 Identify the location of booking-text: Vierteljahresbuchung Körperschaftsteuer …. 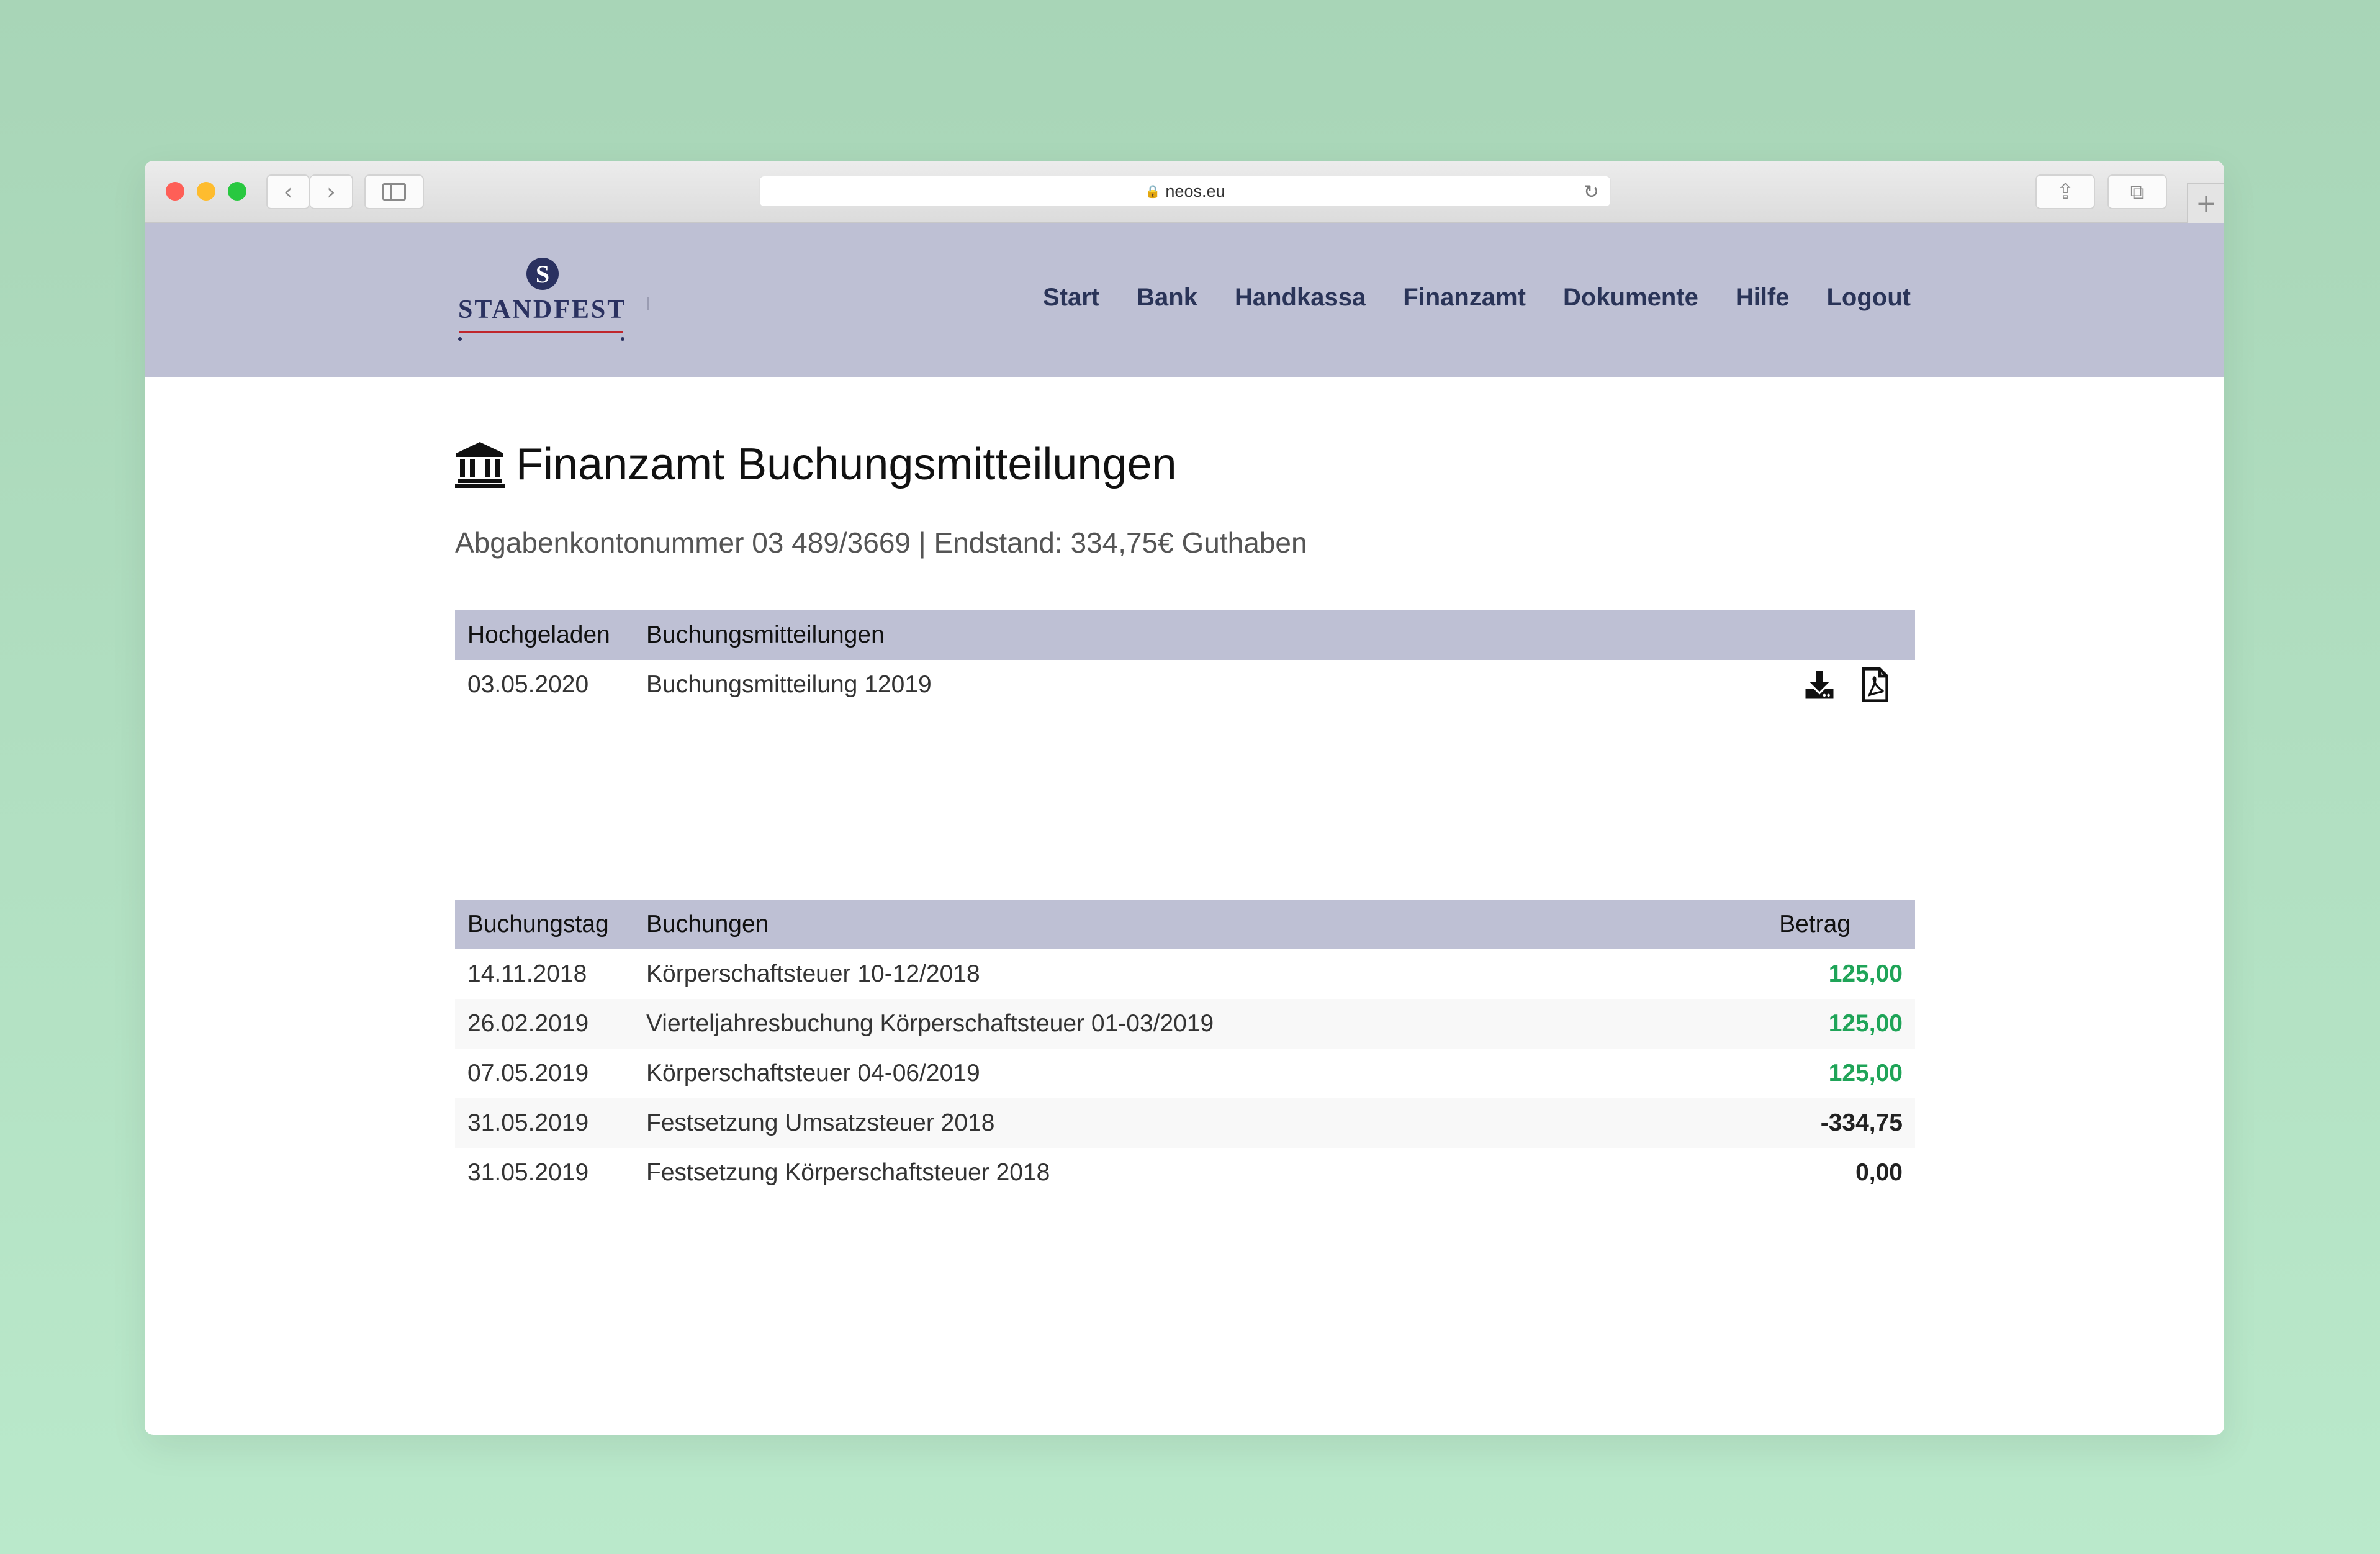
(1146, 1024).